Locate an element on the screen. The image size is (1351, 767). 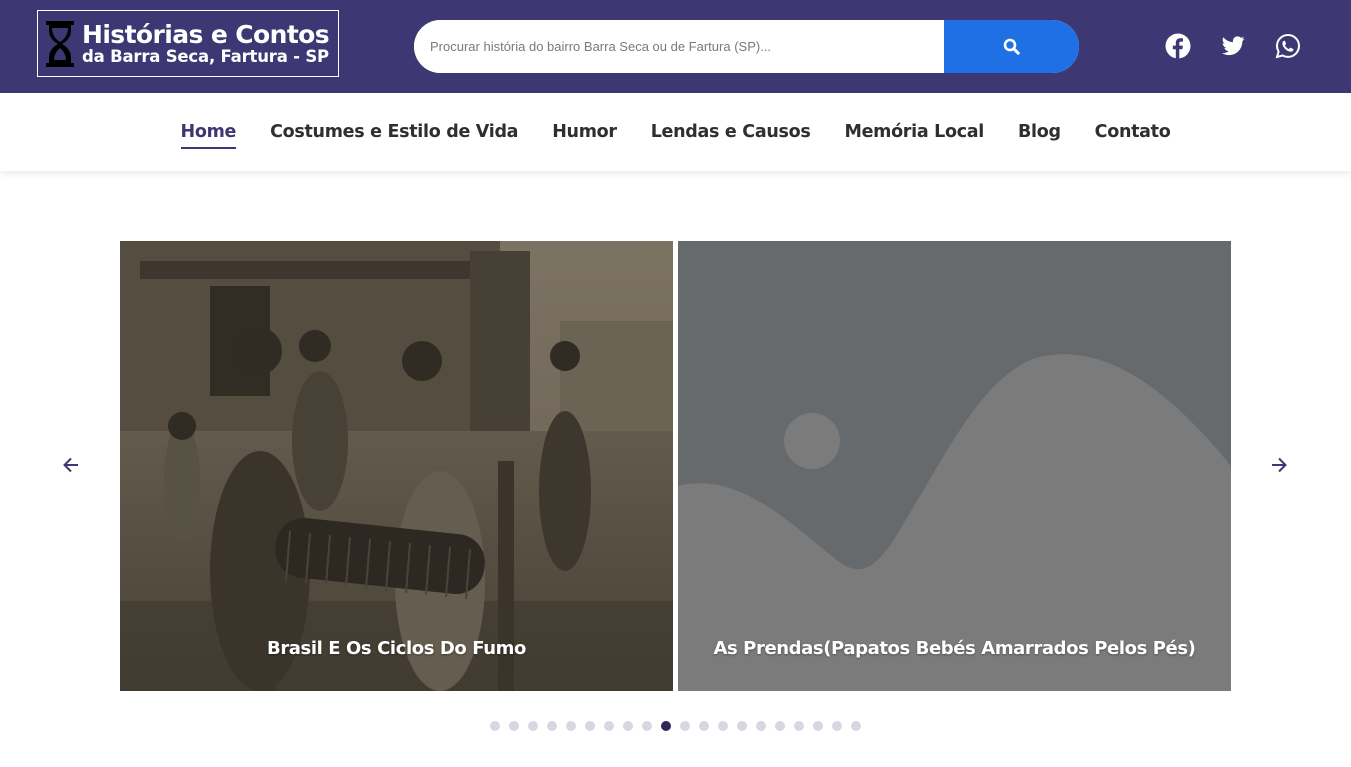
slide-title: Brasil E Os Ciclos Do Fumo is located at coordinates (396, 648).